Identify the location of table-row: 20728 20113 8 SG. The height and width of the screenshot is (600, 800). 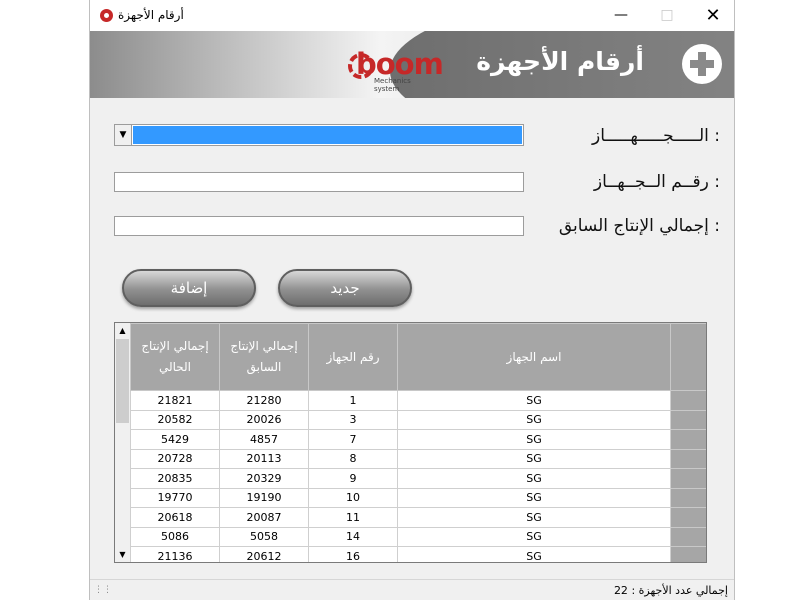
(418, 458).